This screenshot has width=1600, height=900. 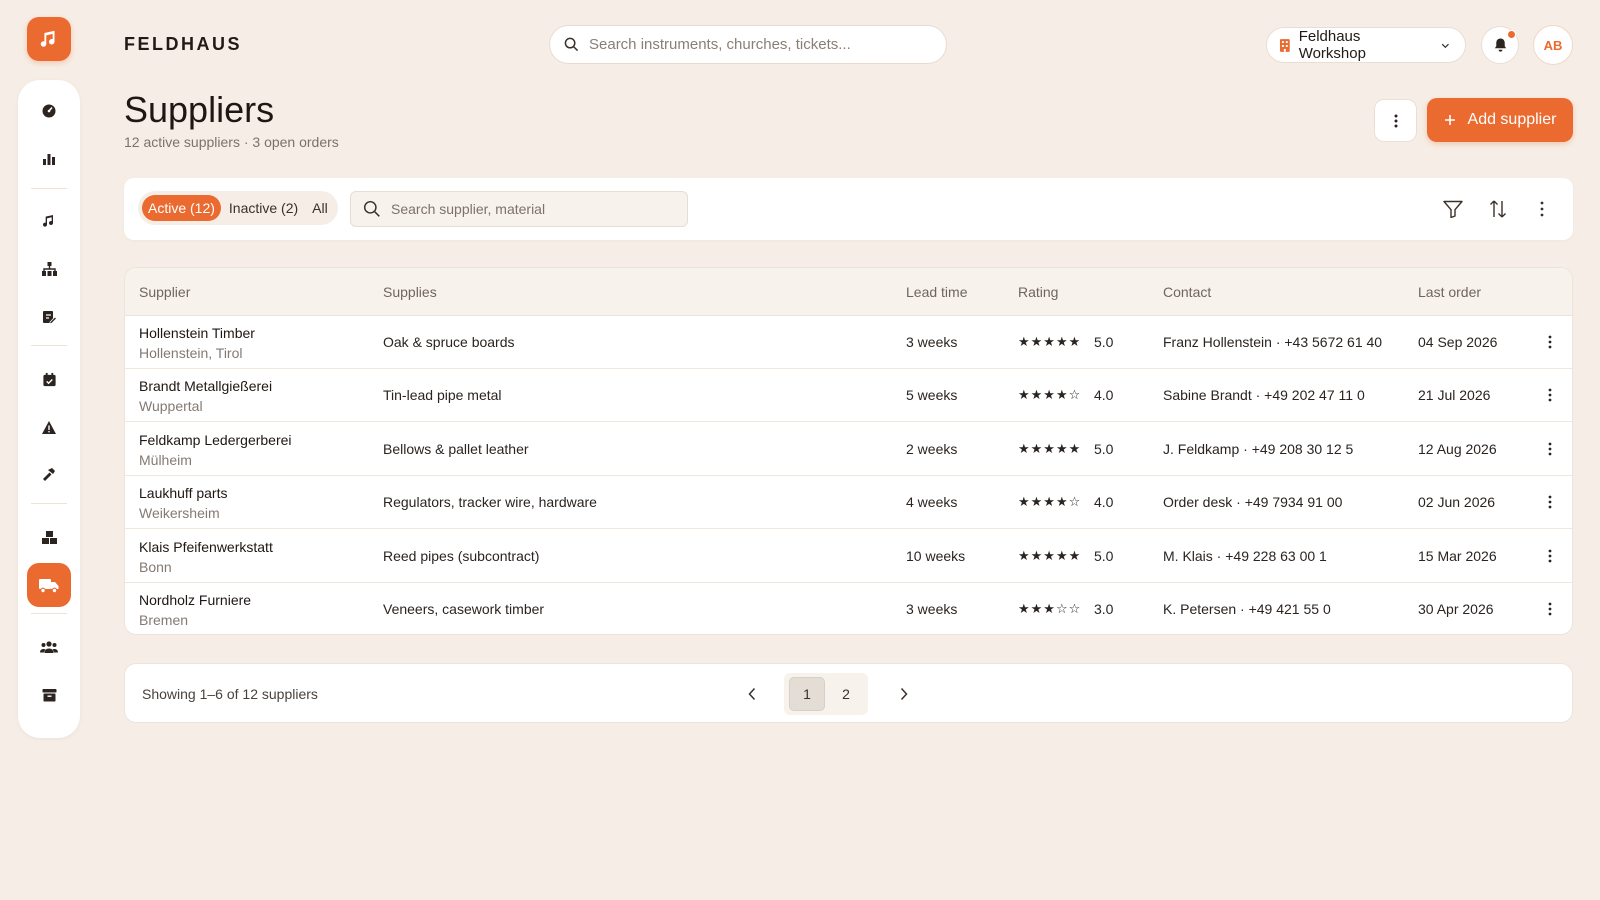 I want to click on contact-cell: Sabine Brandt · +49 202 47 11 0, so click(x=1264, y=395).